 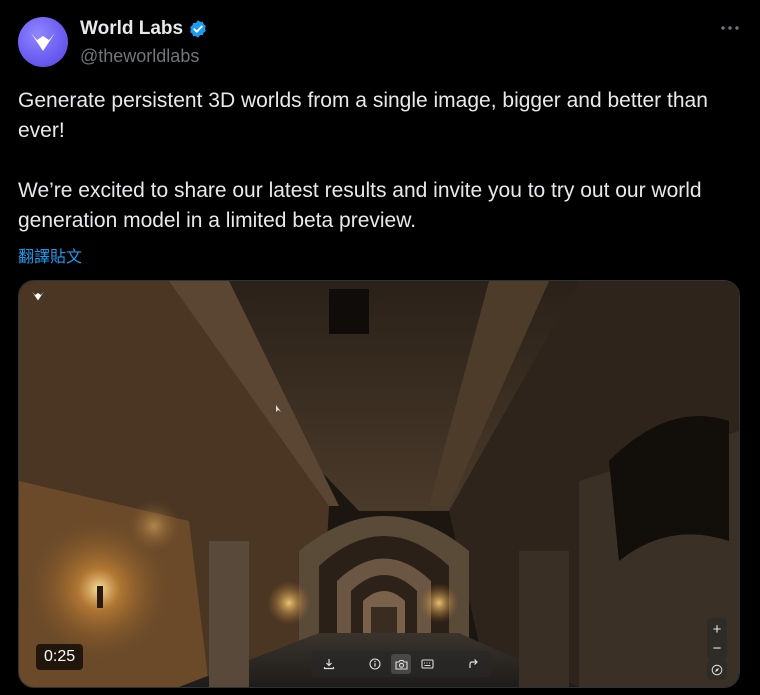 What do you see at coordinates (50, 255) in the screenshot?
I see `translate-post-link: 翻譯貼文` at bounding box center [50, 255].